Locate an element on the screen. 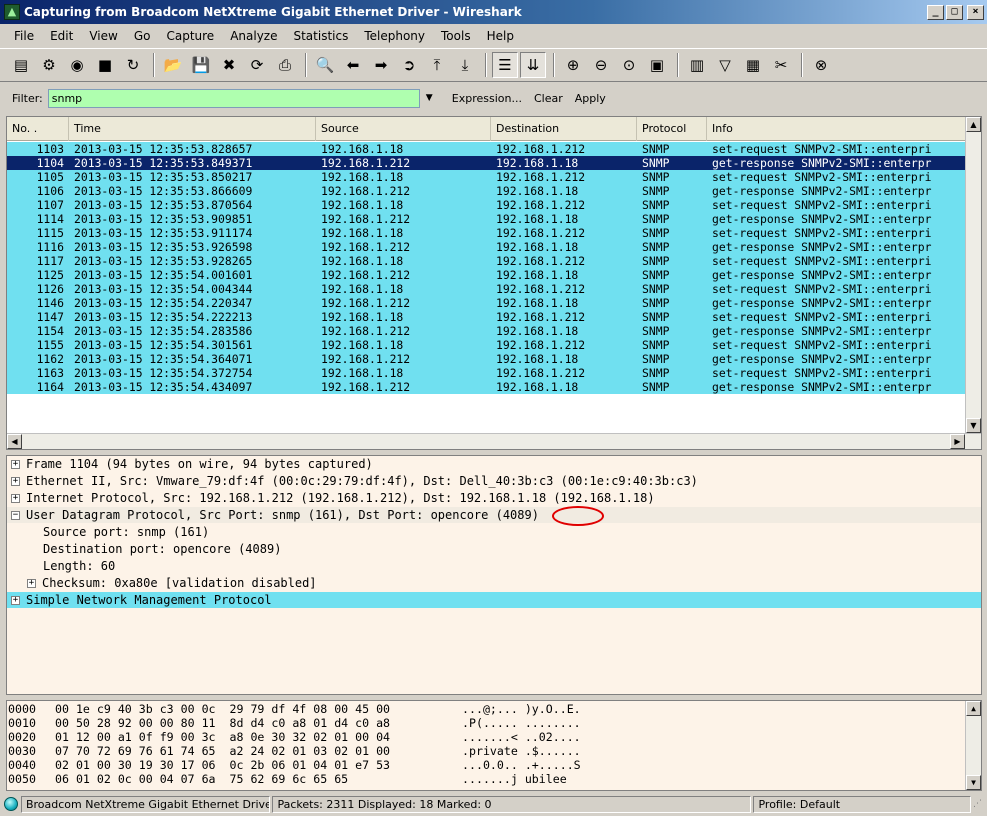 The height and width of the screenshot is (816, 987). minimize-button: _ is located at coordinates (935, 12).